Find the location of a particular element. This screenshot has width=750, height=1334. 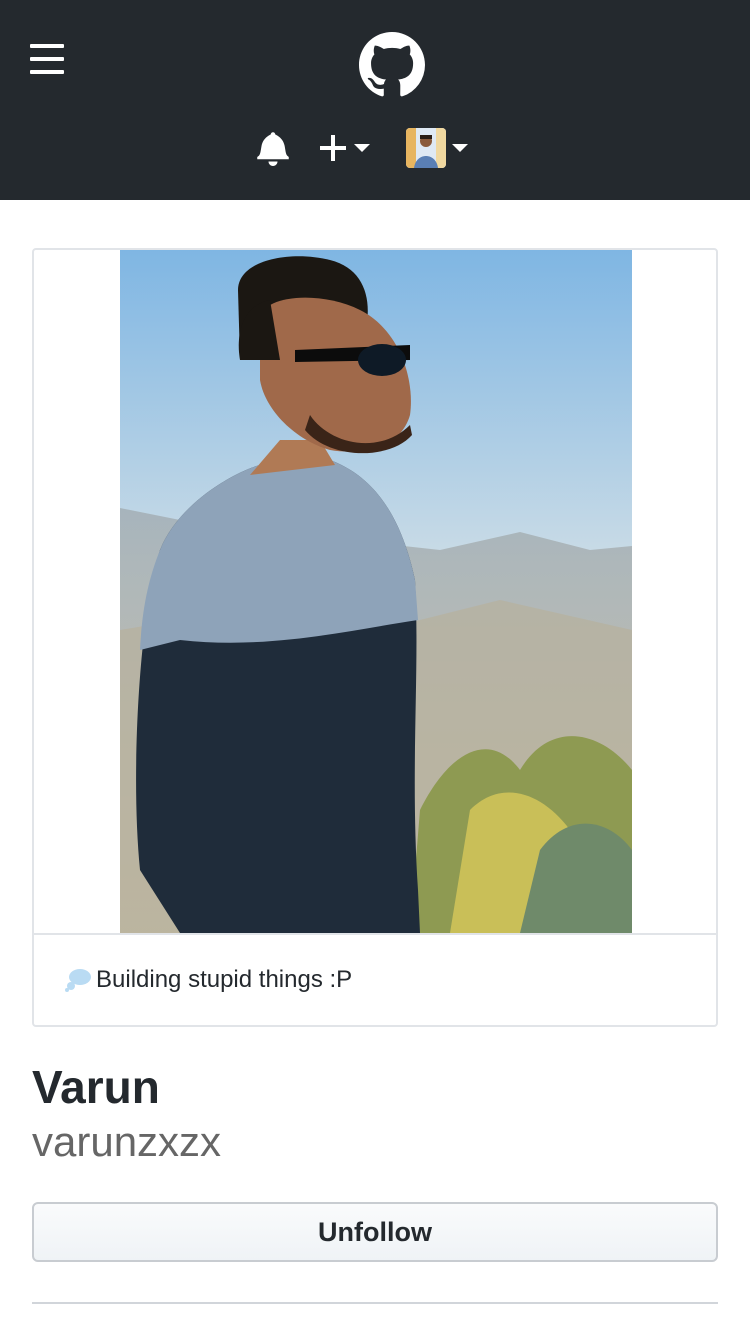

unfollow-button: Unfollow is located at coordinates (375, 1232).